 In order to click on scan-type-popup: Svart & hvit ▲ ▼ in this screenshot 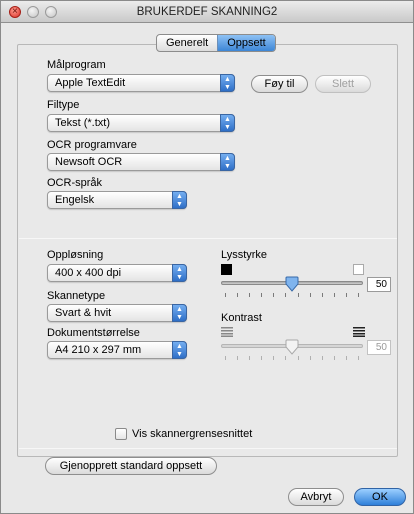, I will do `click(117, 313)`.